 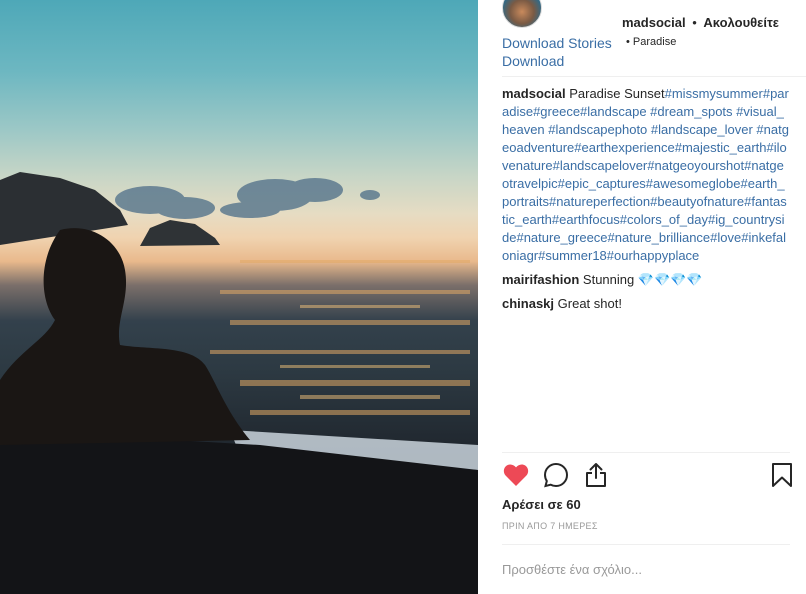 I want to click on comment-item: mairifashion Stunning 💎💎💎💎, so click(x=646, y=280).